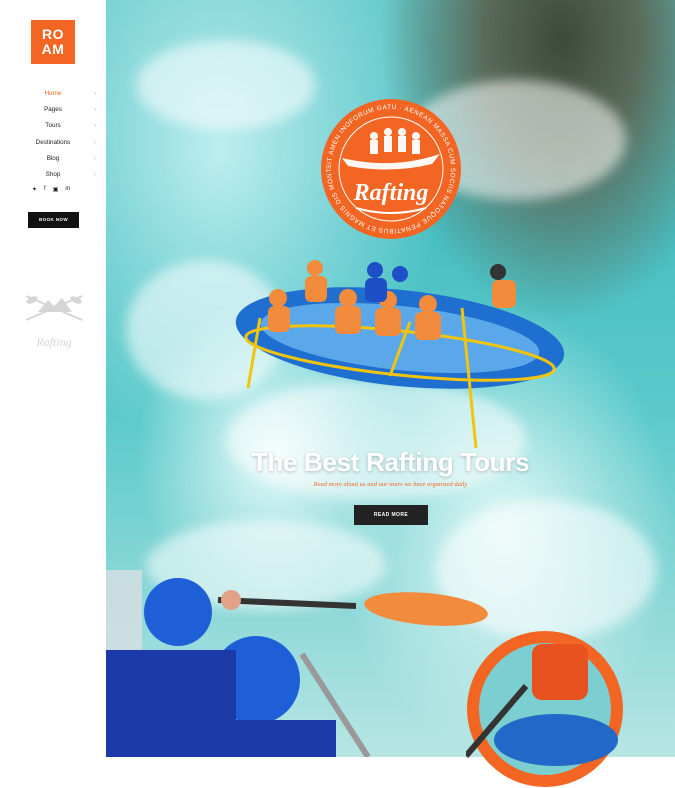  I want to click on rafting-watermark-icon: Rafting, so click(54, 322).